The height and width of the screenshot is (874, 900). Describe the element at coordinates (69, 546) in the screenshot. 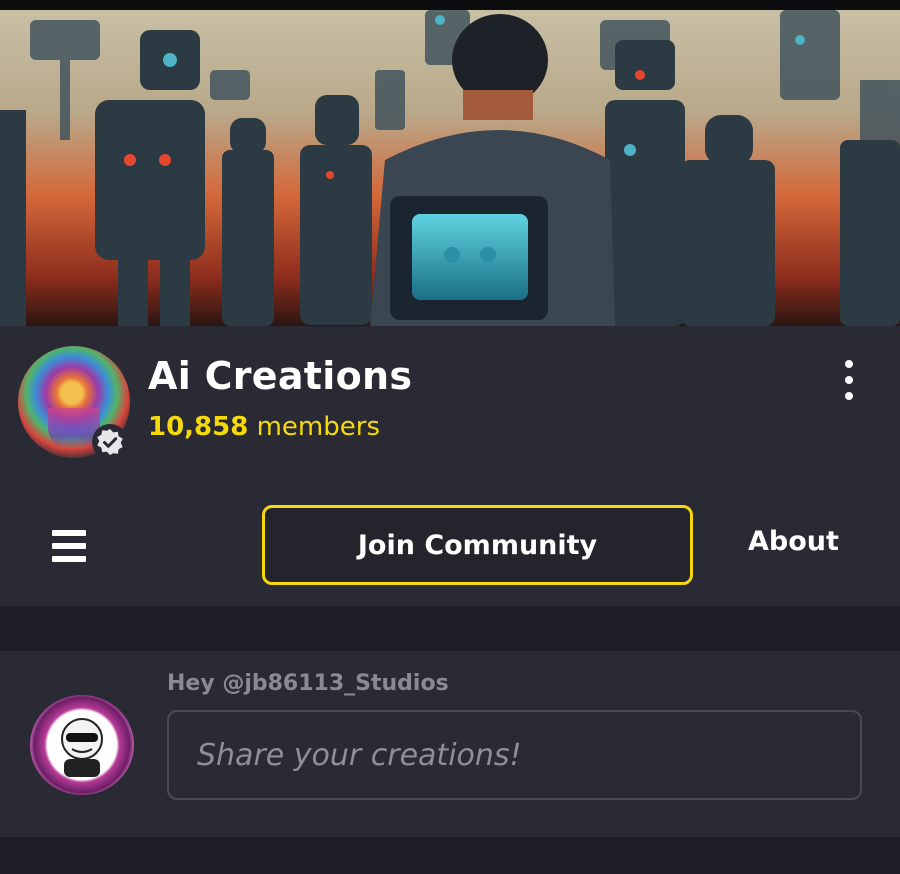

I see `hamburger-icon` at that location.